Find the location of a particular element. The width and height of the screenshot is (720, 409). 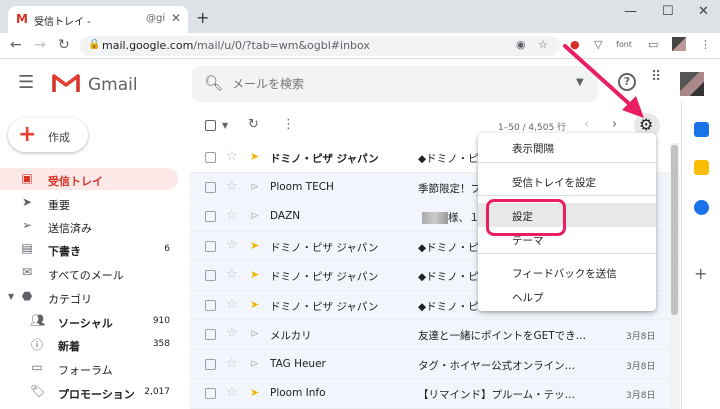

sidebar-item: 👥︎ ソーシャル 910 is located at coordinates (89, 321).